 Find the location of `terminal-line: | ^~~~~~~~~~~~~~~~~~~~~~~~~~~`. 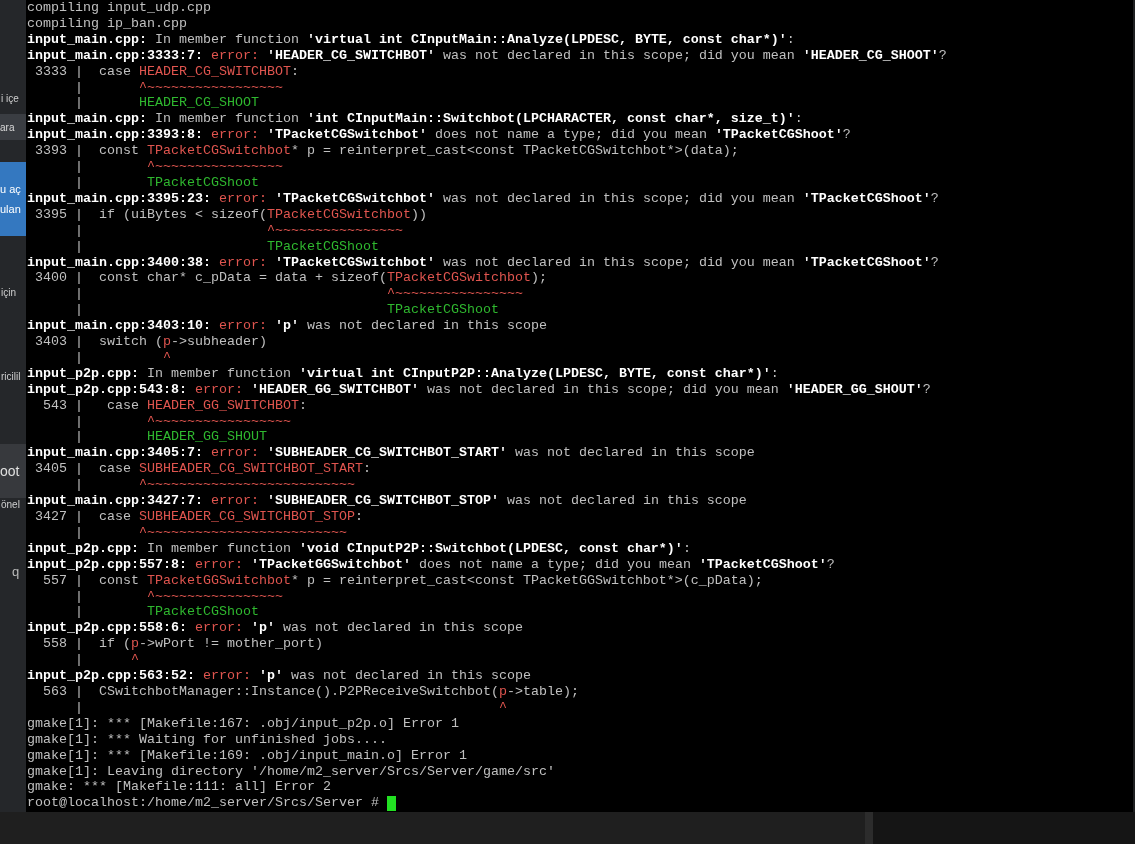

terminal-line: | ^~~~~~~~~~~~~~~~~~~~~~~~~~~ is located at coordinates (214, 485).